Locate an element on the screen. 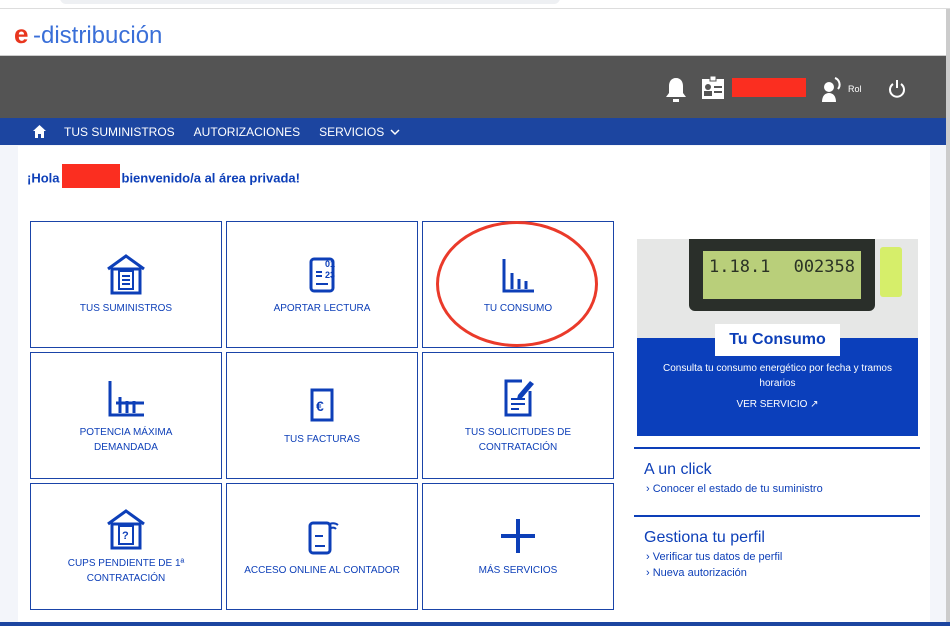 The image size is (950, 626). tile-acceso-online-contador: ACCESO ONLINE AL CONTADOR is located at coordinates (322, 546).